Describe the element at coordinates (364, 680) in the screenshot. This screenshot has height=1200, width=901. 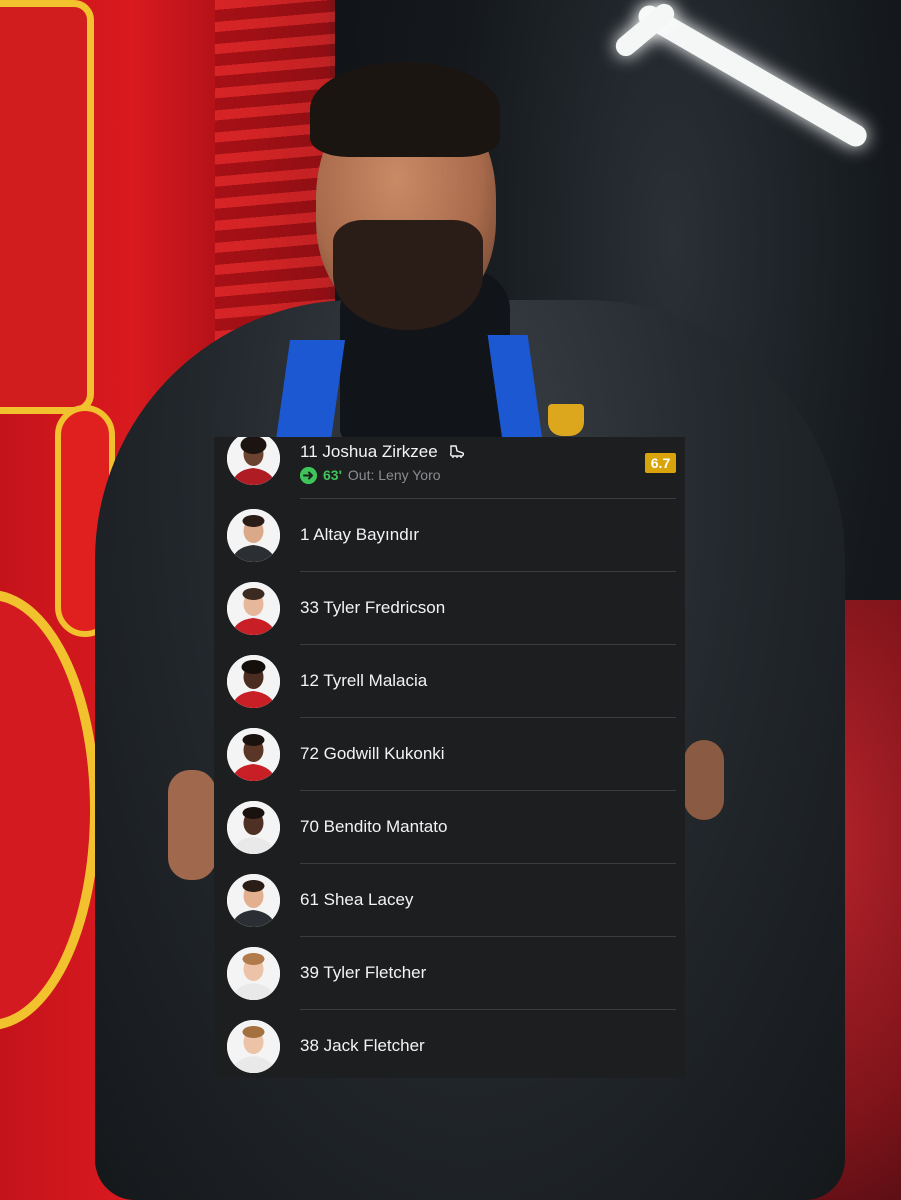
I see `player-name: 12 Tyrell Malacia` at that location.